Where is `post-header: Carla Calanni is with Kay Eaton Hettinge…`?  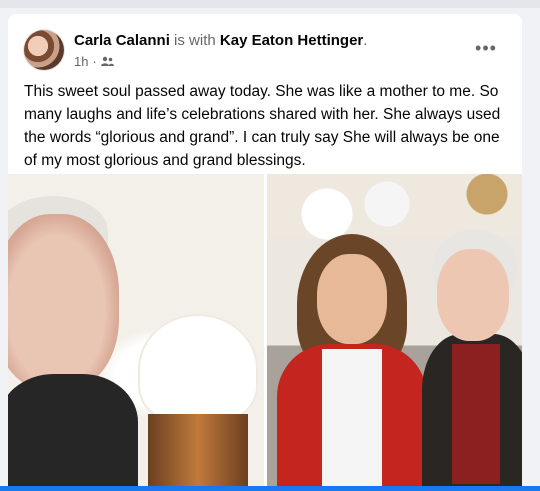
post-header: Carla Calanni is with Kay Eaton Hettinge… is located at coordinates (265, 44).